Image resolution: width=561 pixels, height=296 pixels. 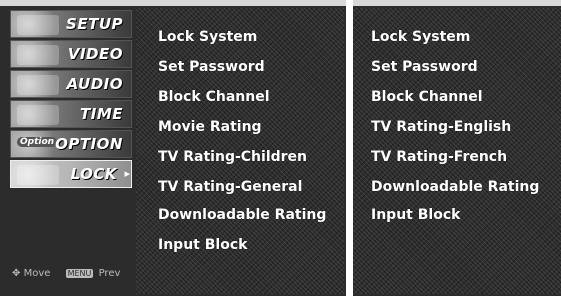 What do you see at coordinates (127, 173) in the screenshot?
I see `chevron-right-icon: ▸` at bounding box center [127, 173].